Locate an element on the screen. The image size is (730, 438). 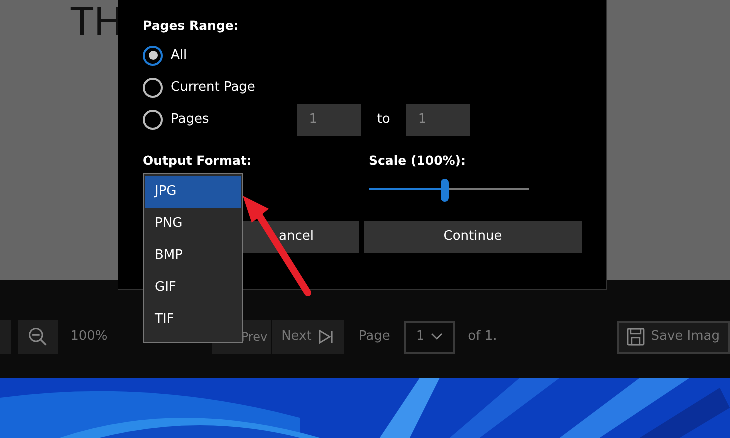
dropdown-option: GIF is located at coordinates (193, 288).